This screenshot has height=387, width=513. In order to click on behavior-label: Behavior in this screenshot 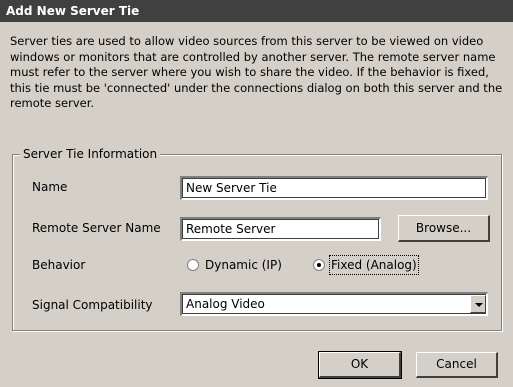, I will do `click(59, 265)`.